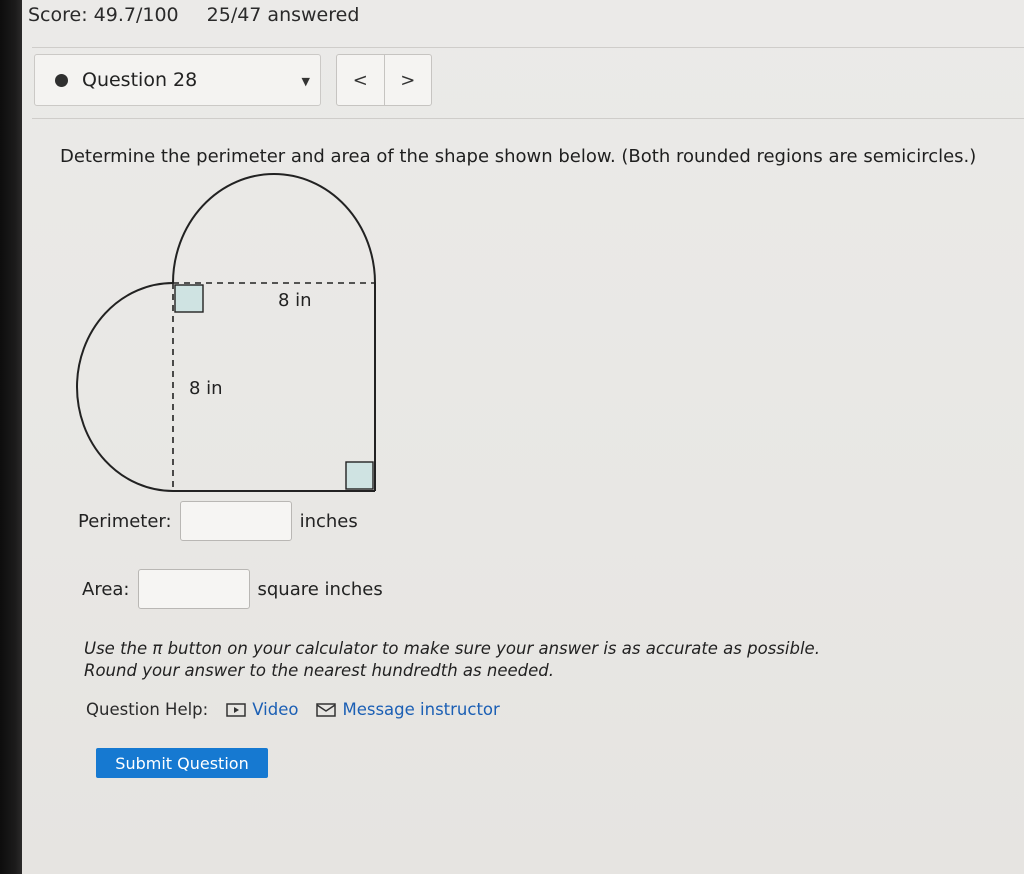 This screenshot has width=1024, height=874. What do you see at coordinates (320, 589) in the screenshot?
I see `area-unit: square inches` at bounding box center [320, 589].